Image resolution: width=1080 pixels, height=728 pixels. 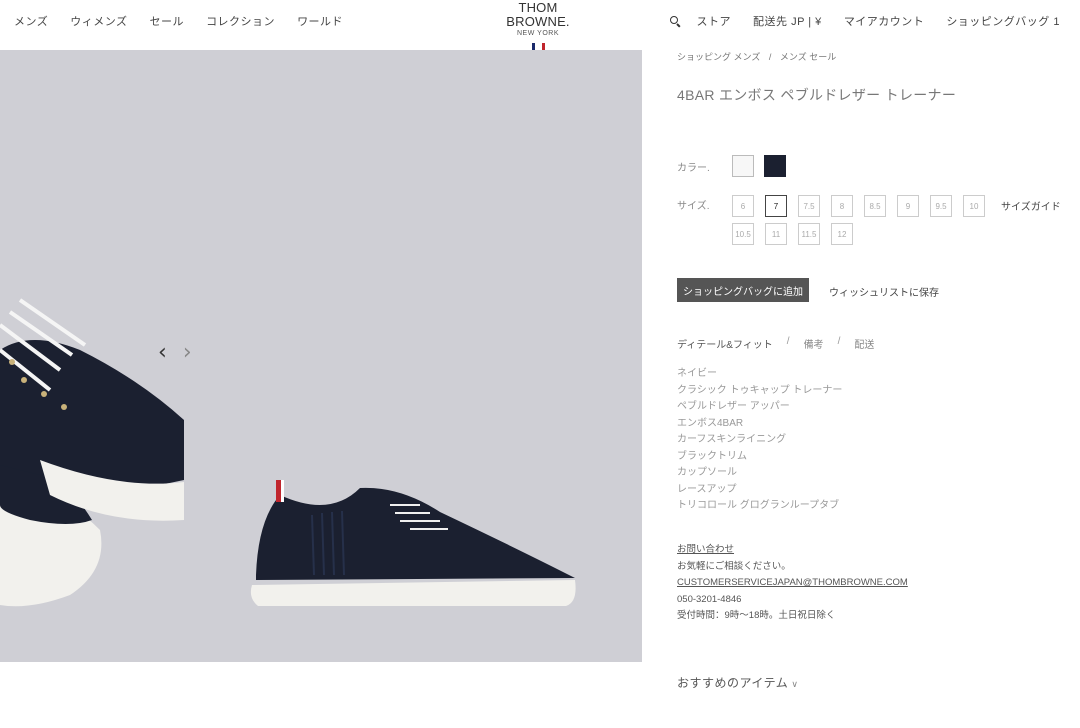 I want to click on tab-shipping: 配送, so click(x=864, y=343).